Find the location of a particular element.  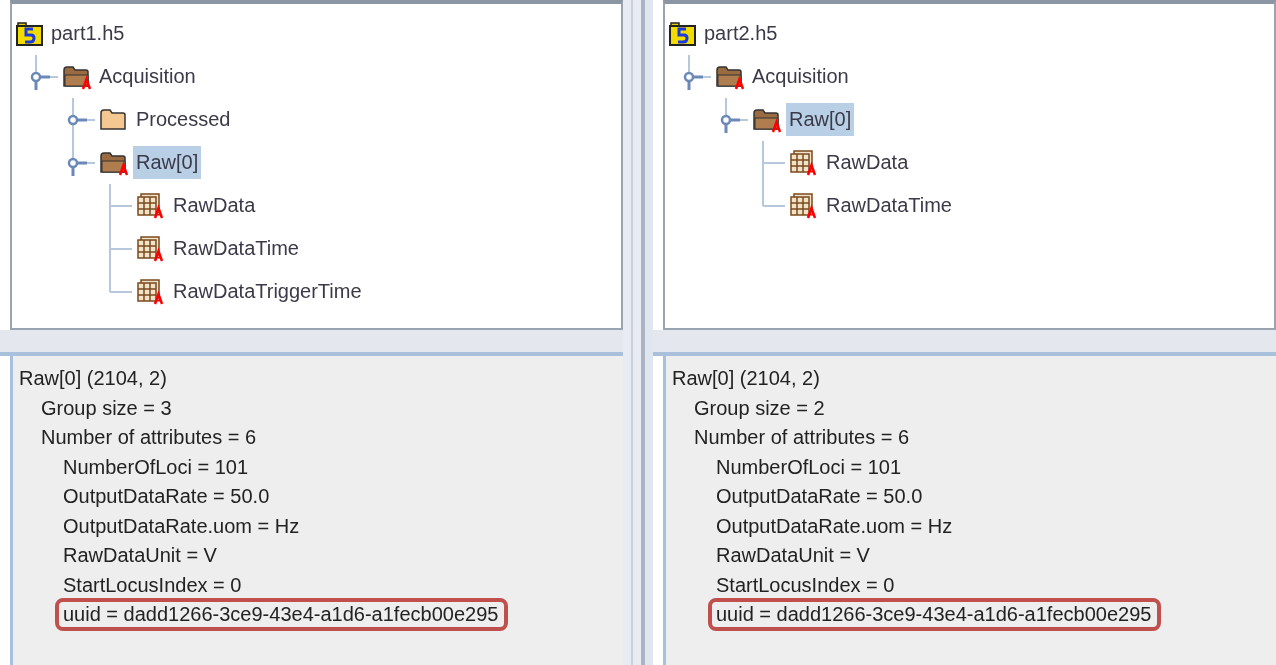

tree-node: RawDataTriggerTime is located at coordinates (267, 291).